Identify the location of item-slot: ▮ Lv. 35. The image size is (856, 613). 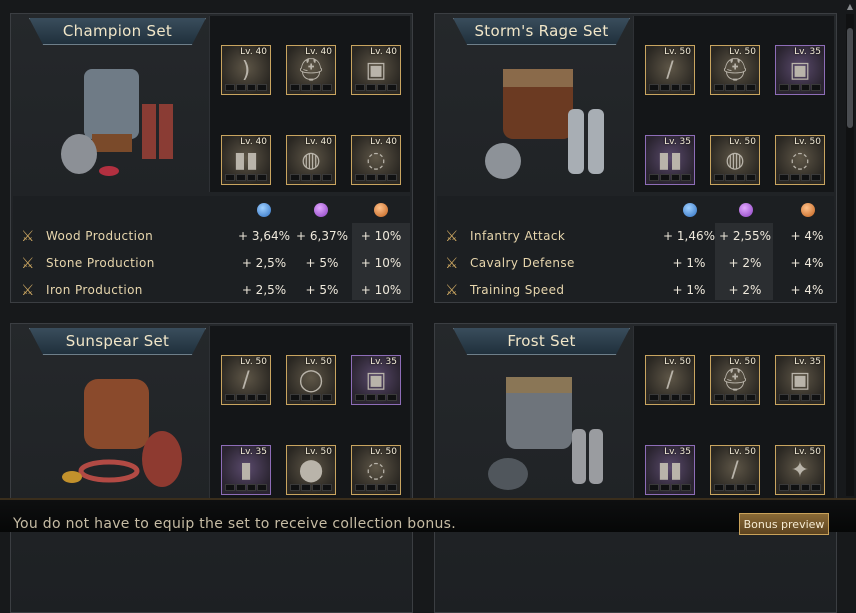
(246, 470).